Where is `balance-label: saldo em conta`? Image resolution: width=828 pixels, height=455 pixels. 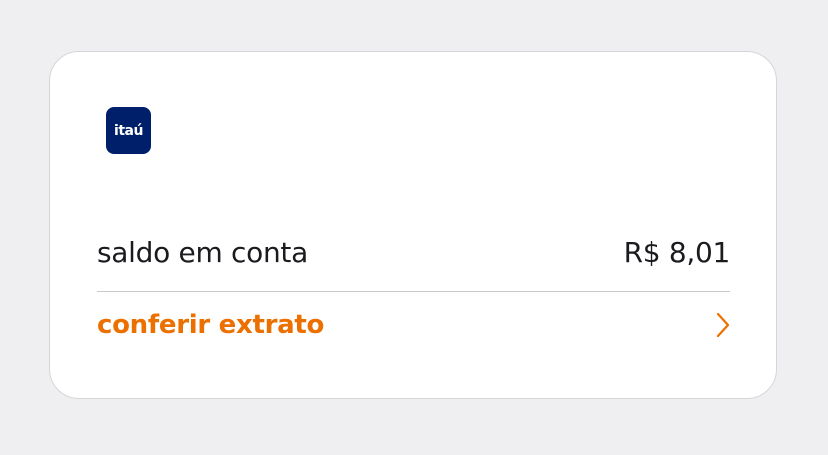 balance-label: saldo em conta is located at coordinates (202, 252).